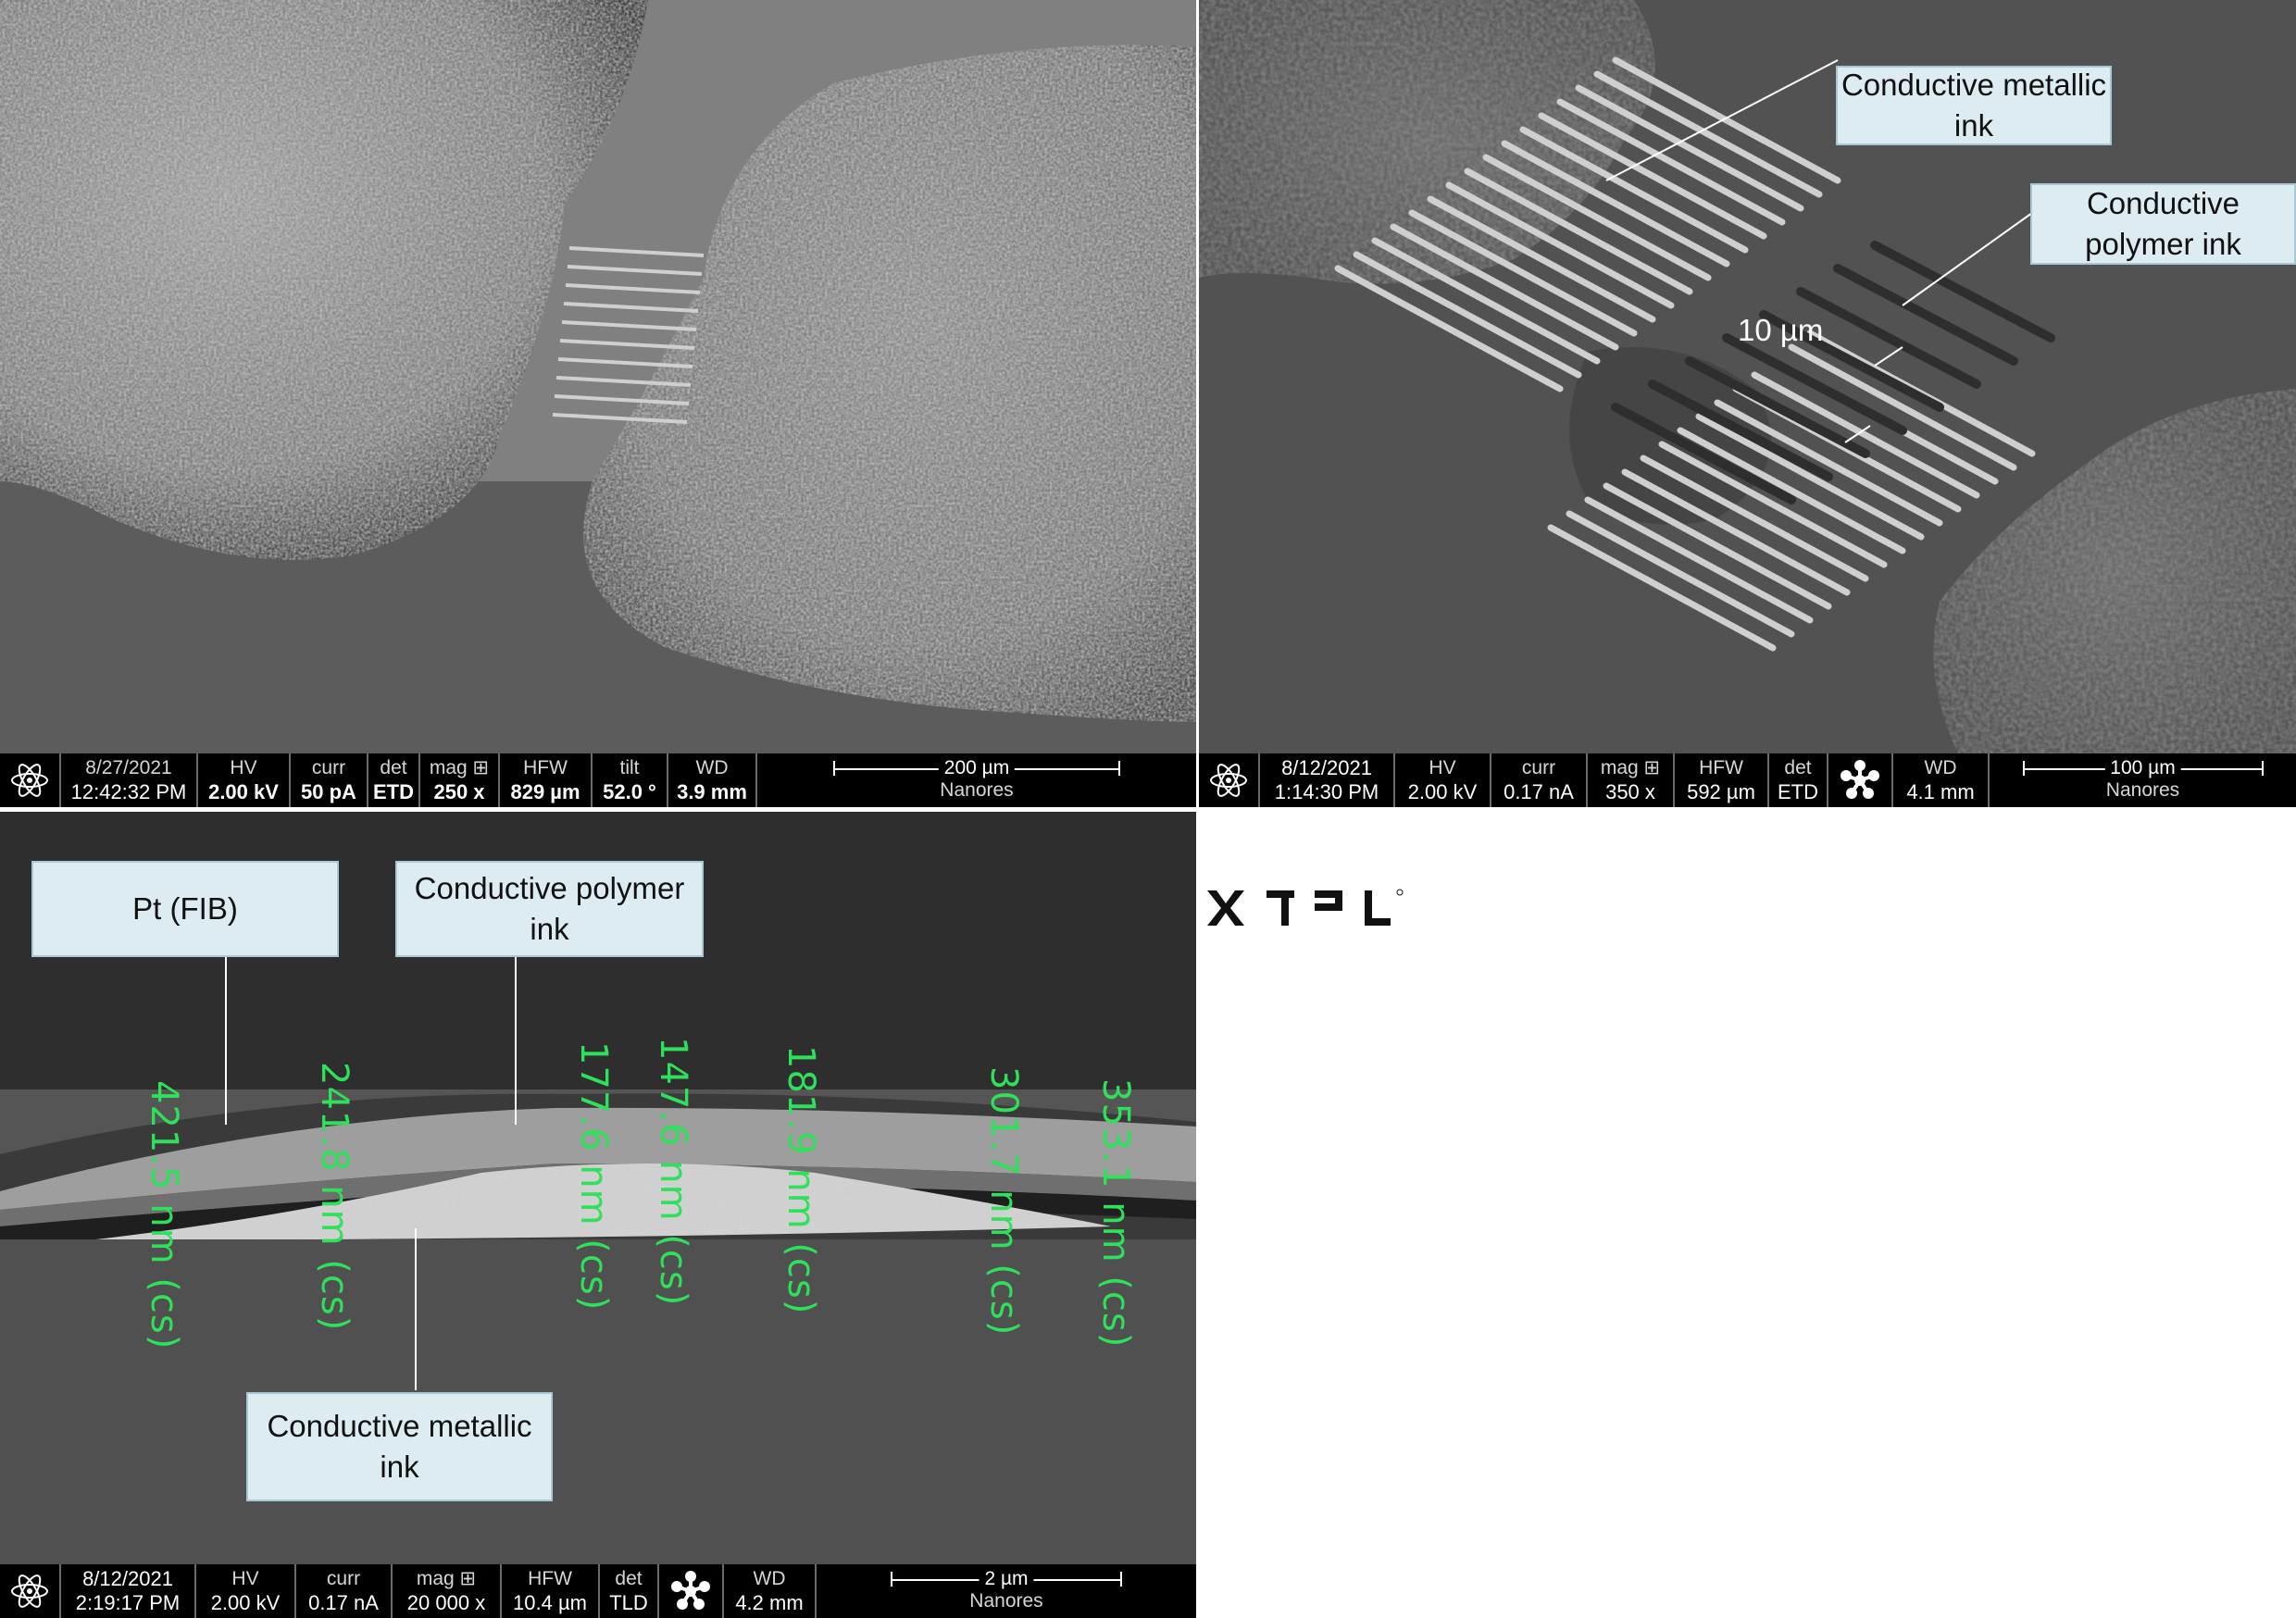  Describe the element at coordinates (1721, 791) in the screenshot. I see `hfw-value: 592 µm` at that location.